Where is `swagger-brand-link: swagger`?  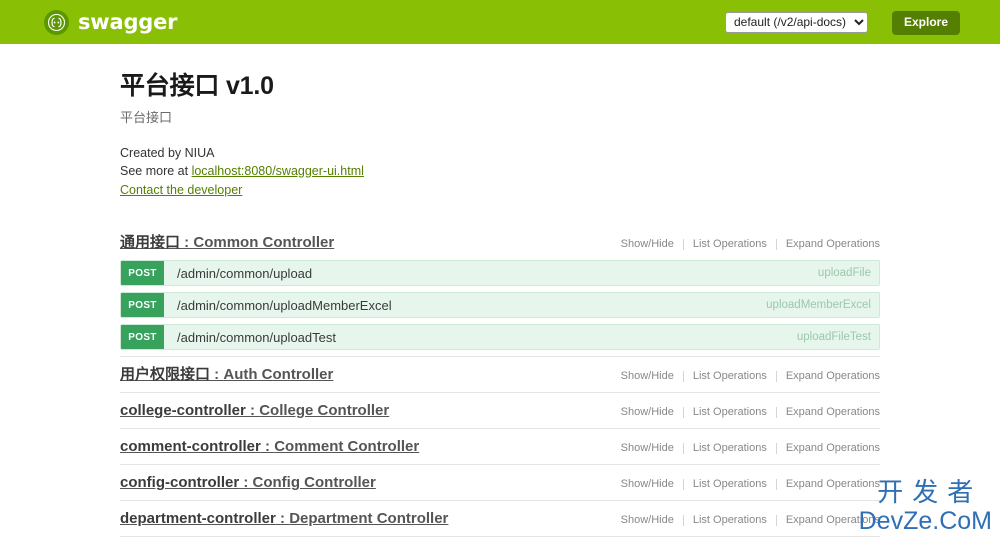
swagger-brand-link: swagger is located at coordinates (111, 22).